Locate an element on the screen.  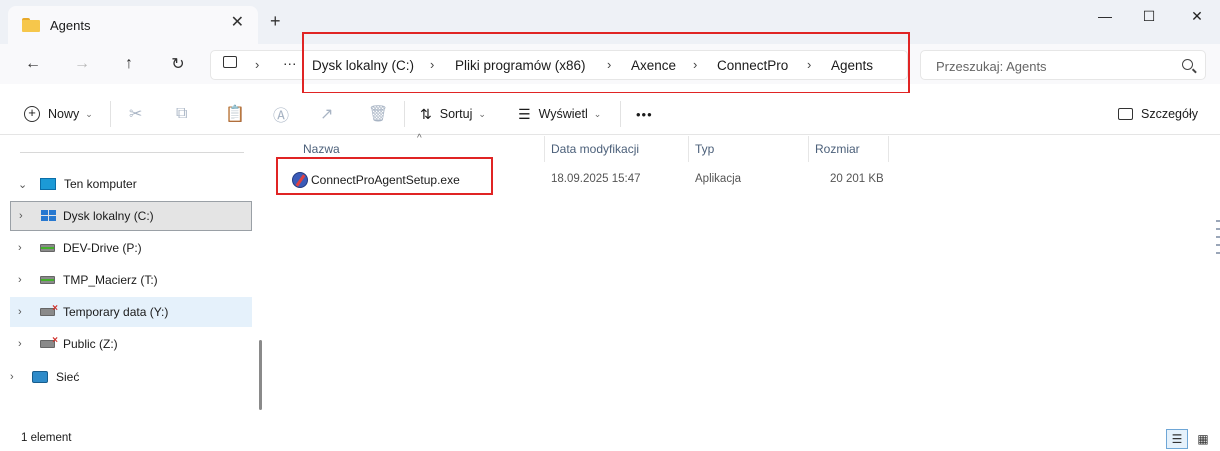
sidebar-item-drive-z: › Public (Z:) is located at coordinates (131, 344).